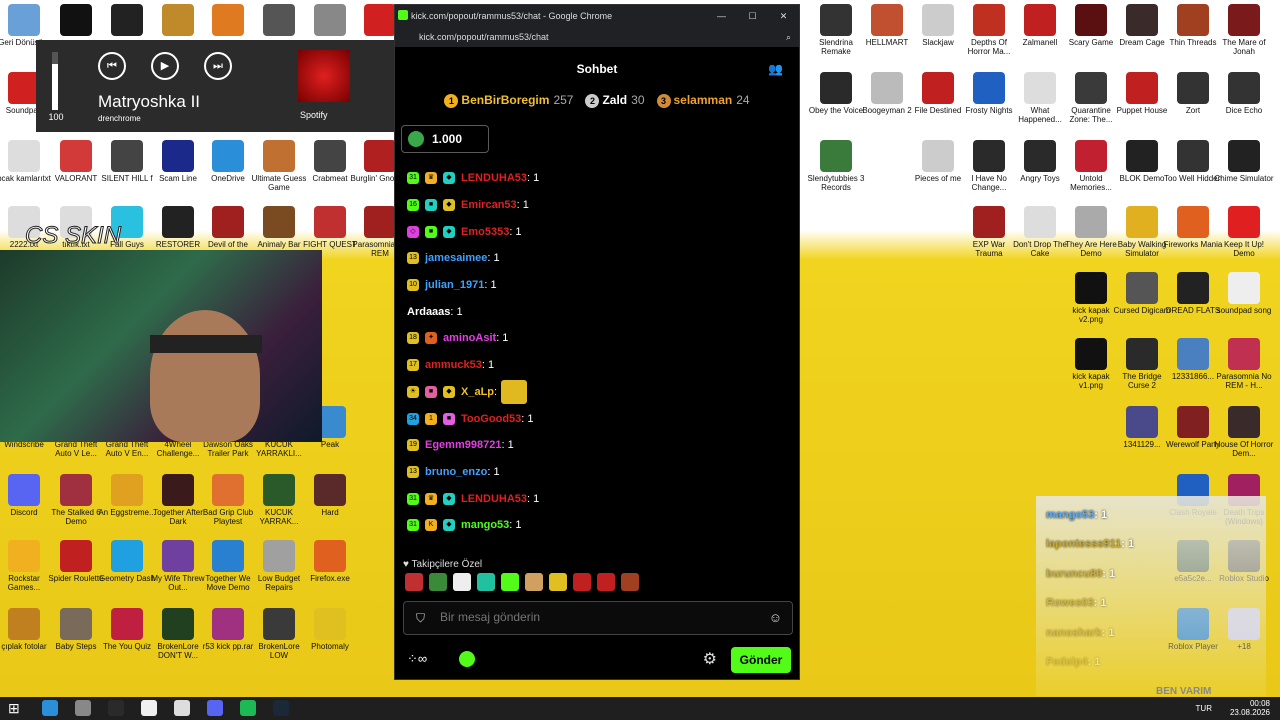 Image resolution: width=1280 pixels, height=720 pixels. I want to click on chat-username: aminoAsit, so click(469, 338).